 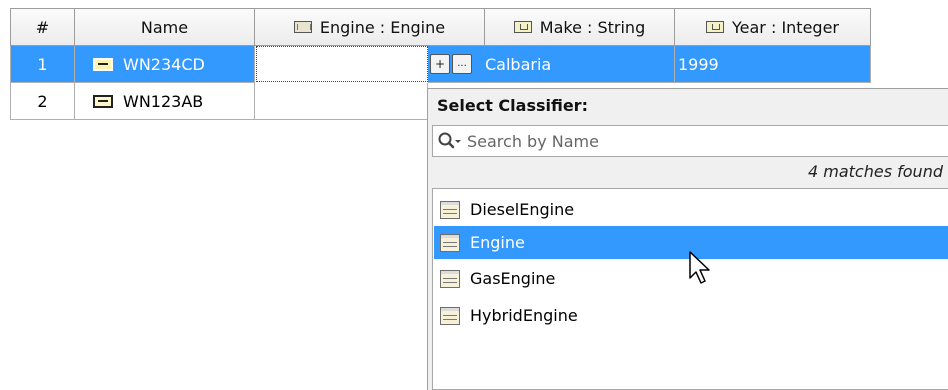 I want to click on row-index: 1, so click(x=42, y=64).